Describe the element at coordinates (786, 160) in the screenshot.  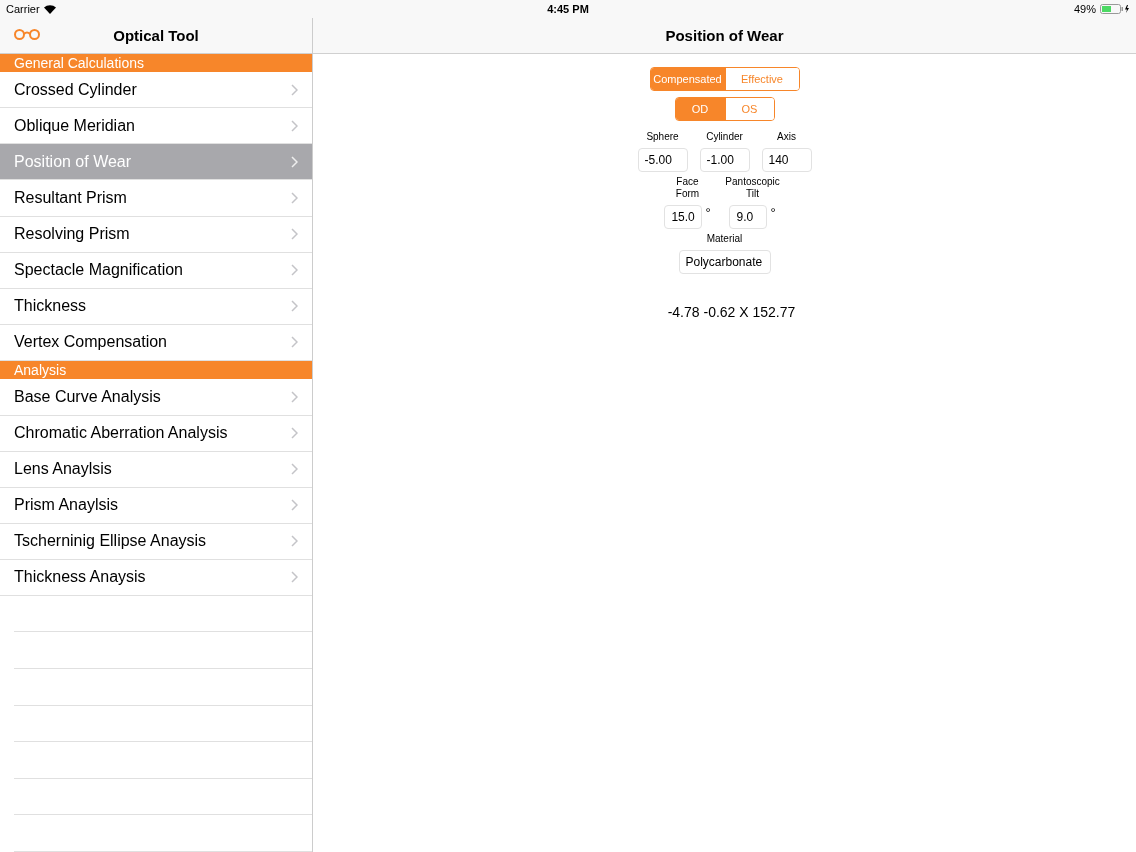
I see `input-field: 140` at that location.